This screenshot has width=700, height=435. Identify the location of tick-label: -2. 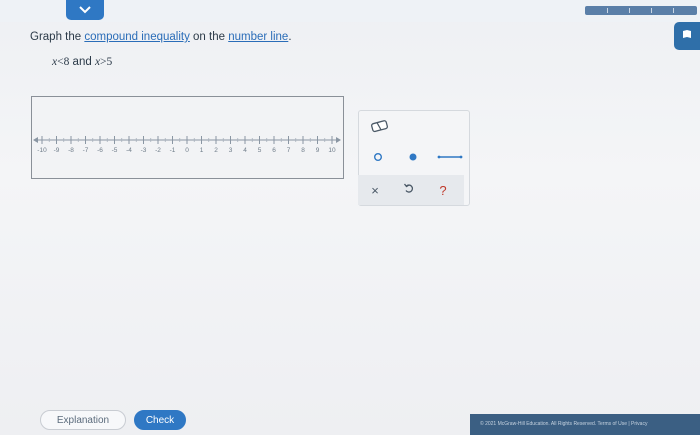
(158, 150).